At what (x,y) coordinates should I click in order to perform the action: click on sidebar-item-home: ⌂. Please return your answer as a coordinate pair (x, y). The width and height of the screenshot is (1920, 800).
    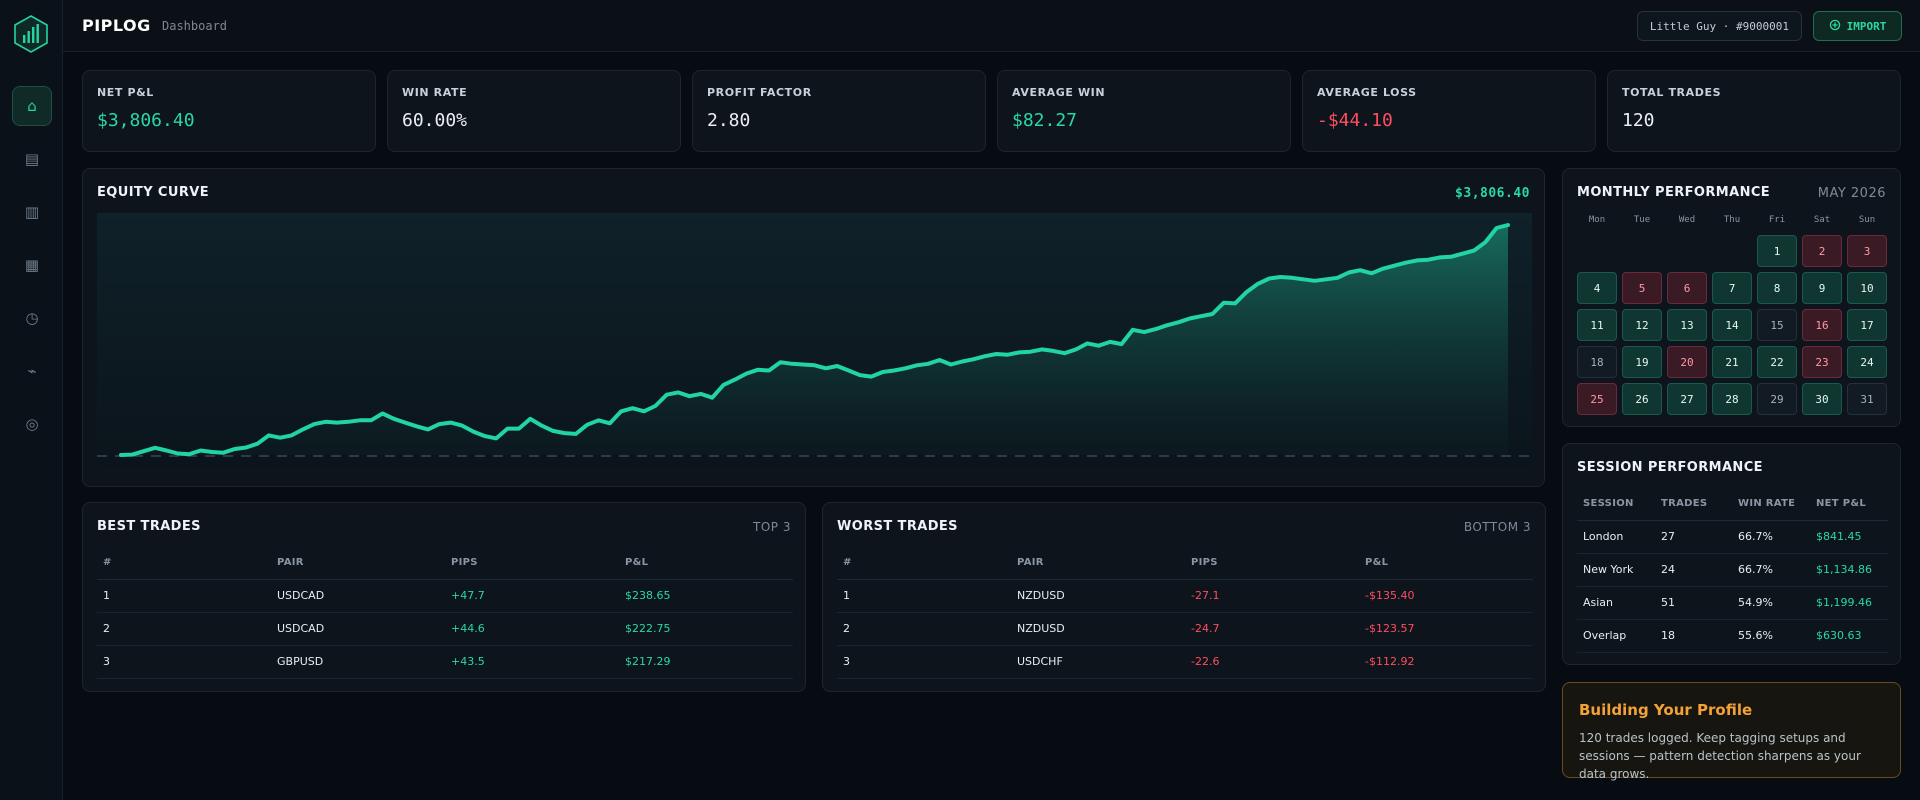
    Looking at the image, I should click on (32, 106).